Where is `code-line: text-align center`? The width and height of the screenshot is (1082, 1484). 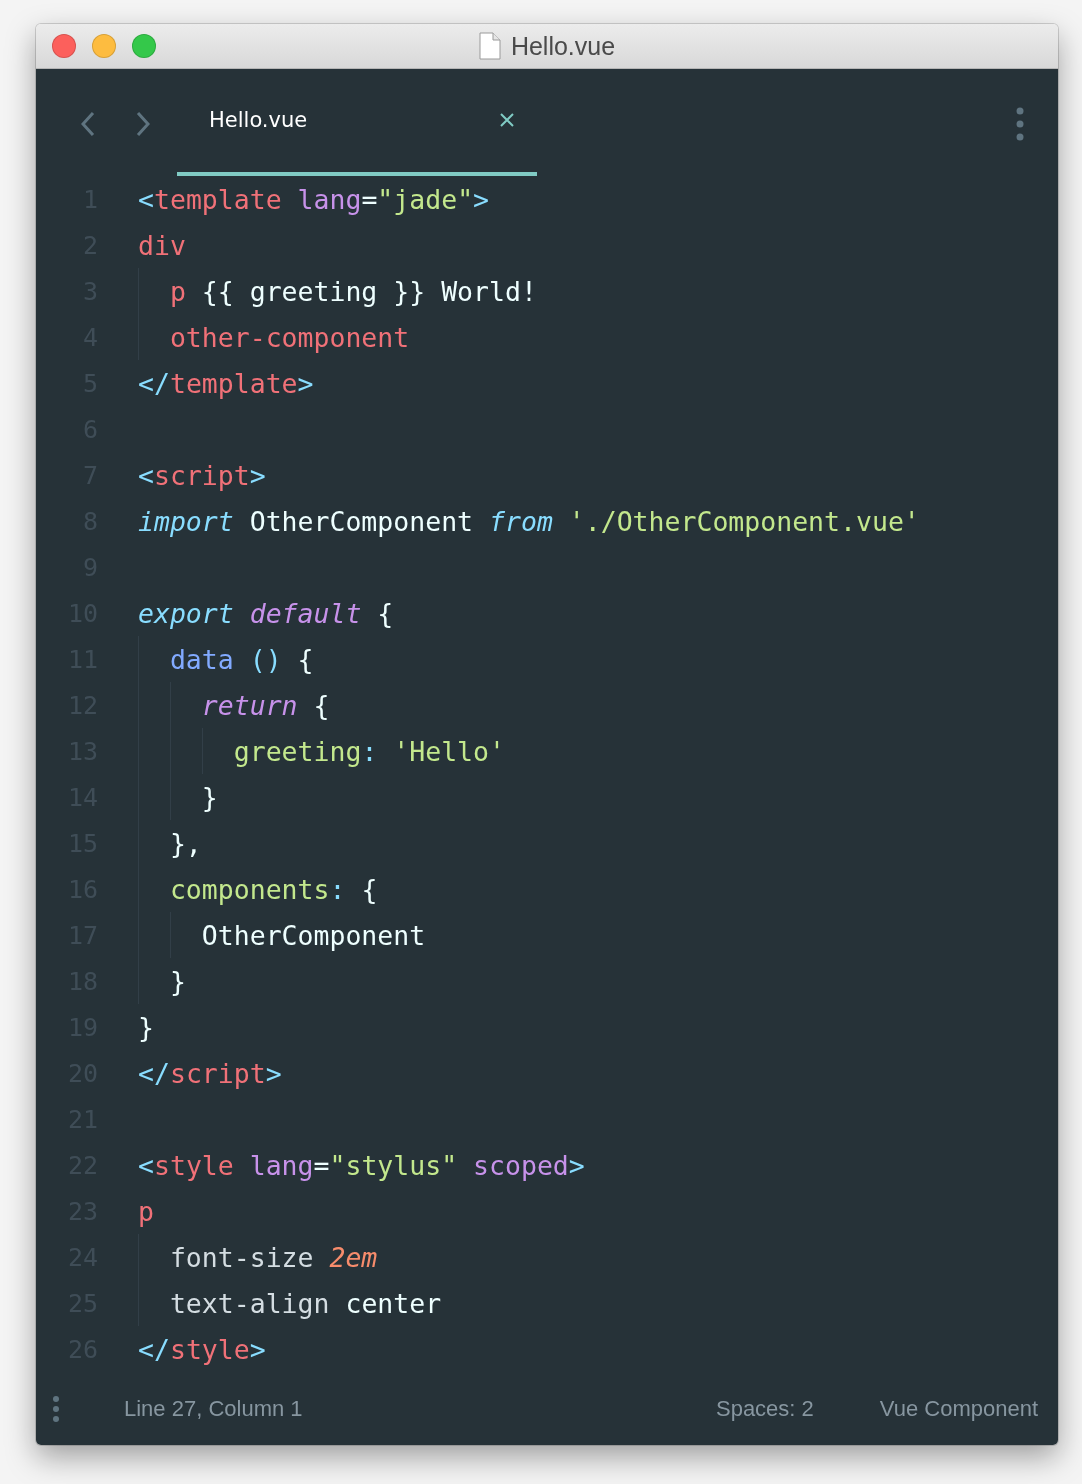
code-line: text-align center is located at coordinates (290, 1303).